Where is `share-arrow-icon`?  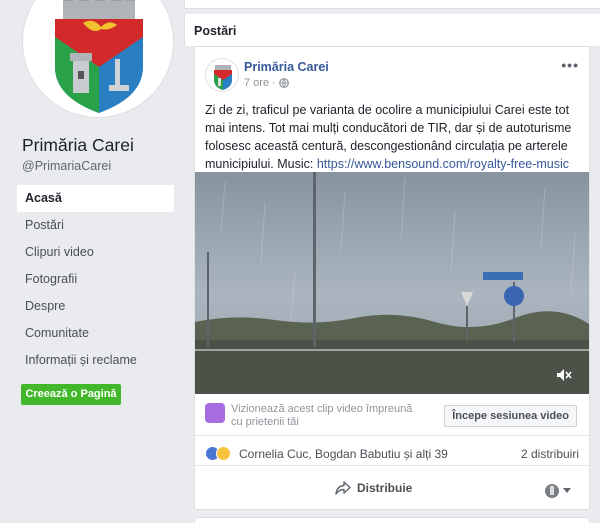
share-arrow-icon is located at coordinates (343, 488).